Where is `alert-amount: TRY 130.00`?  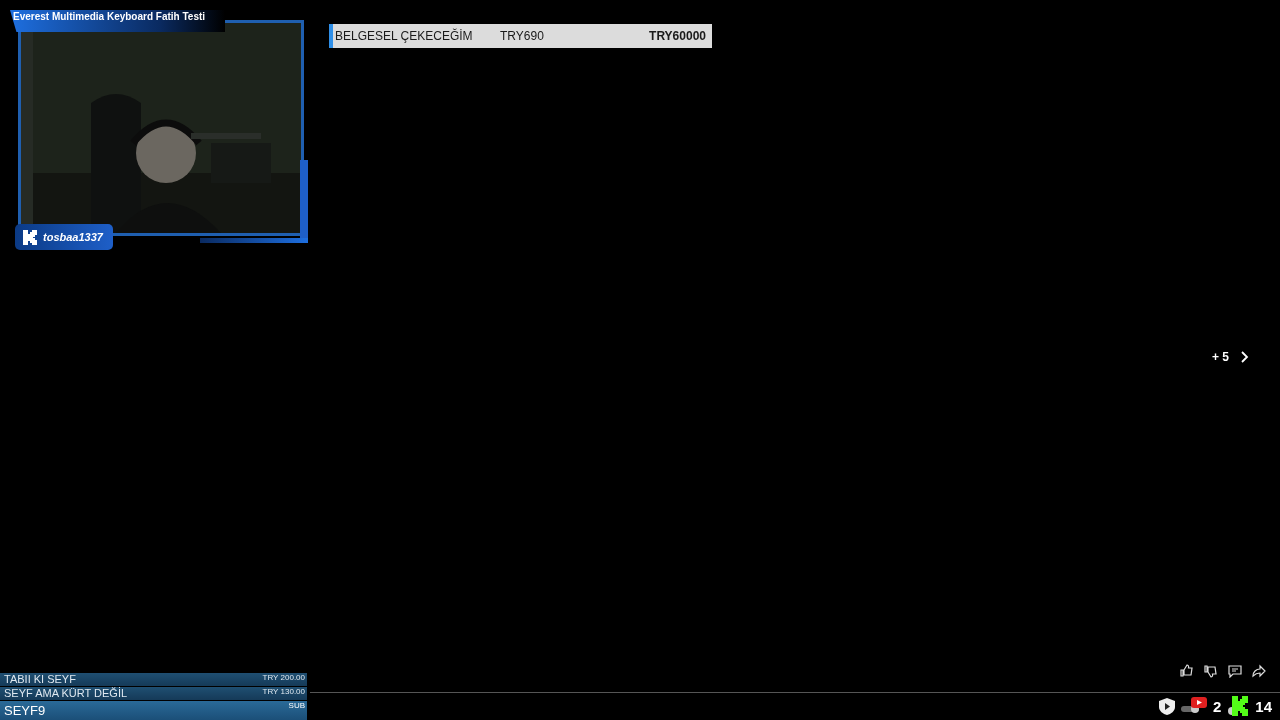 alert-amount: TRY 130.00 is located at coordinates (283, 692).